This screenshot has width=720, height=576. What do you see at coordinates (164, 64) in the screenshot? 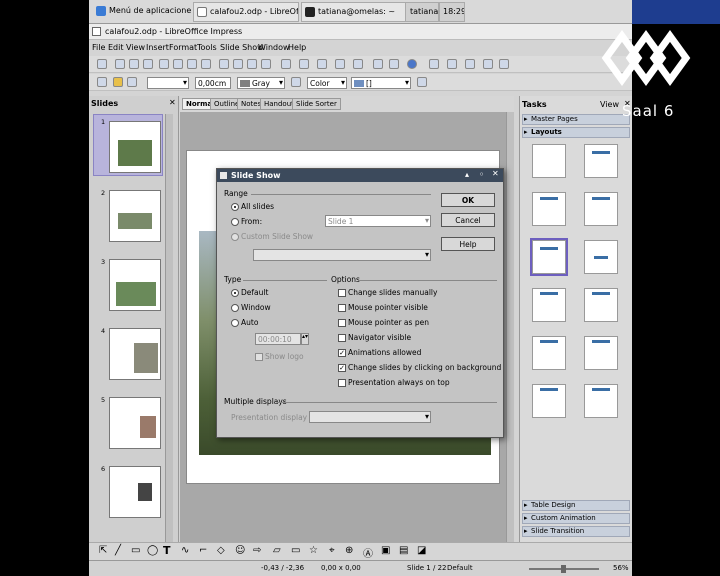
I see `edit-icon` at bounding box center [164, 64].